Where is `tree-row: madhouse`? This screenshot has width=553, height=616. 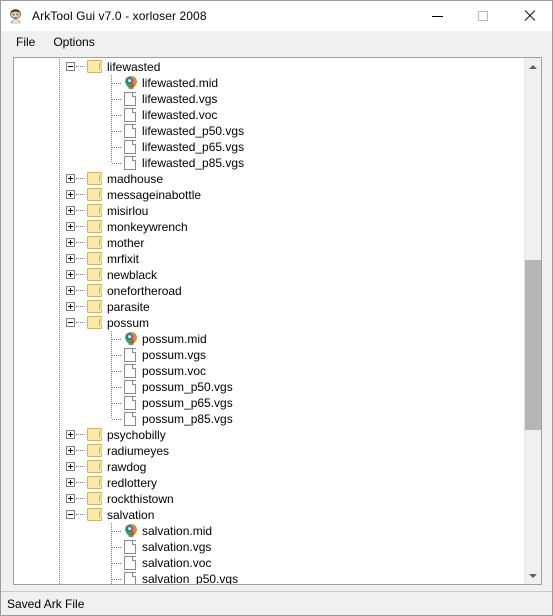
tree-row: madhouse is located at coordinates (269, 179).